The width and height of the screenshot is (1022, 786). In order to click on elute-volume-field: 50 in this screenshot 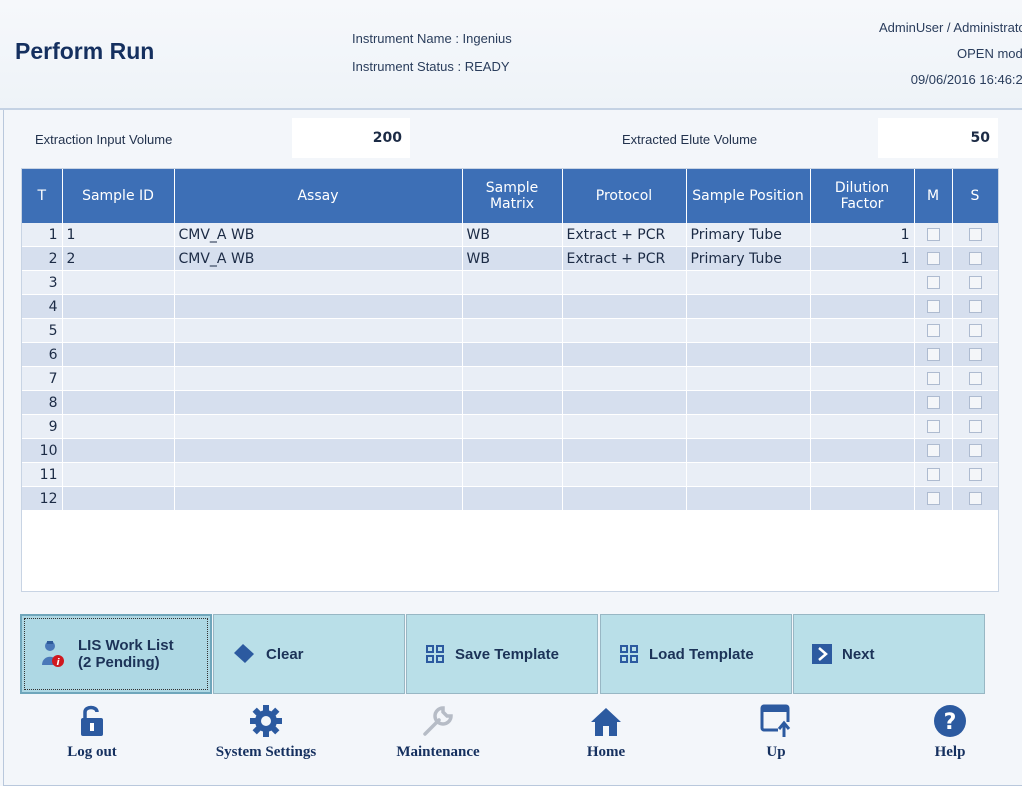, I will do `click(938, 138)`.